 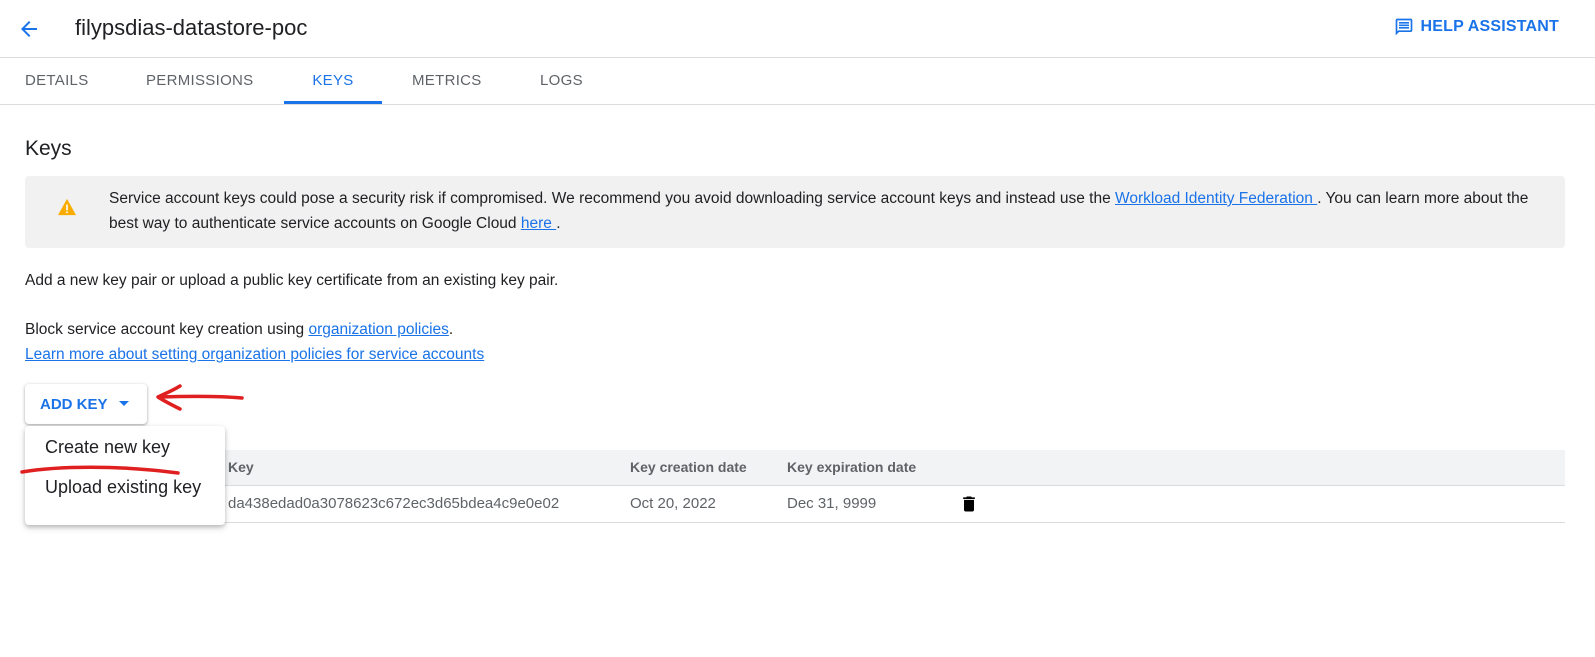 I want to click on tab-logs: LOGS, so click(x=561, y=81).